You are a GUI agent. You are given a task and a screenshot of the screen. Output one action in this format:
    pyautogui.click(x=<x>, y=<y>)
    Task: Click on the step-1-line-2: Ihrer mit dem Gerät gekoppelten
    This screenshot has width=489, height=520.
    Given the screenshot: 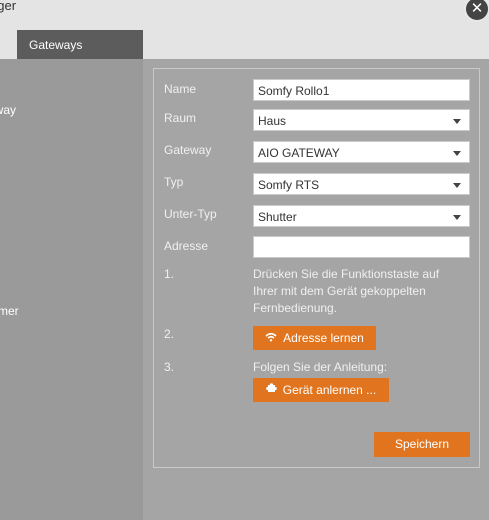 What is the action you would take?
    pyautogui.click(x=339, y=291)
    